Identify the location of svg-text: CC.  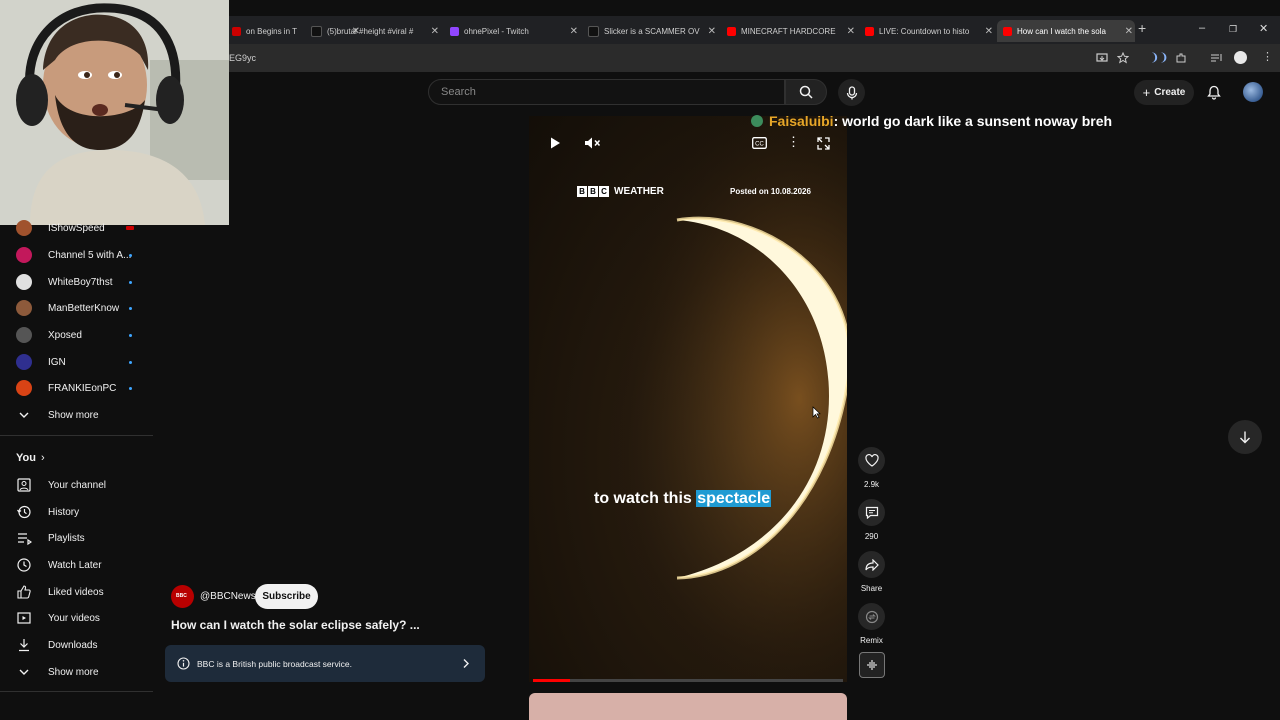
(759, 145).